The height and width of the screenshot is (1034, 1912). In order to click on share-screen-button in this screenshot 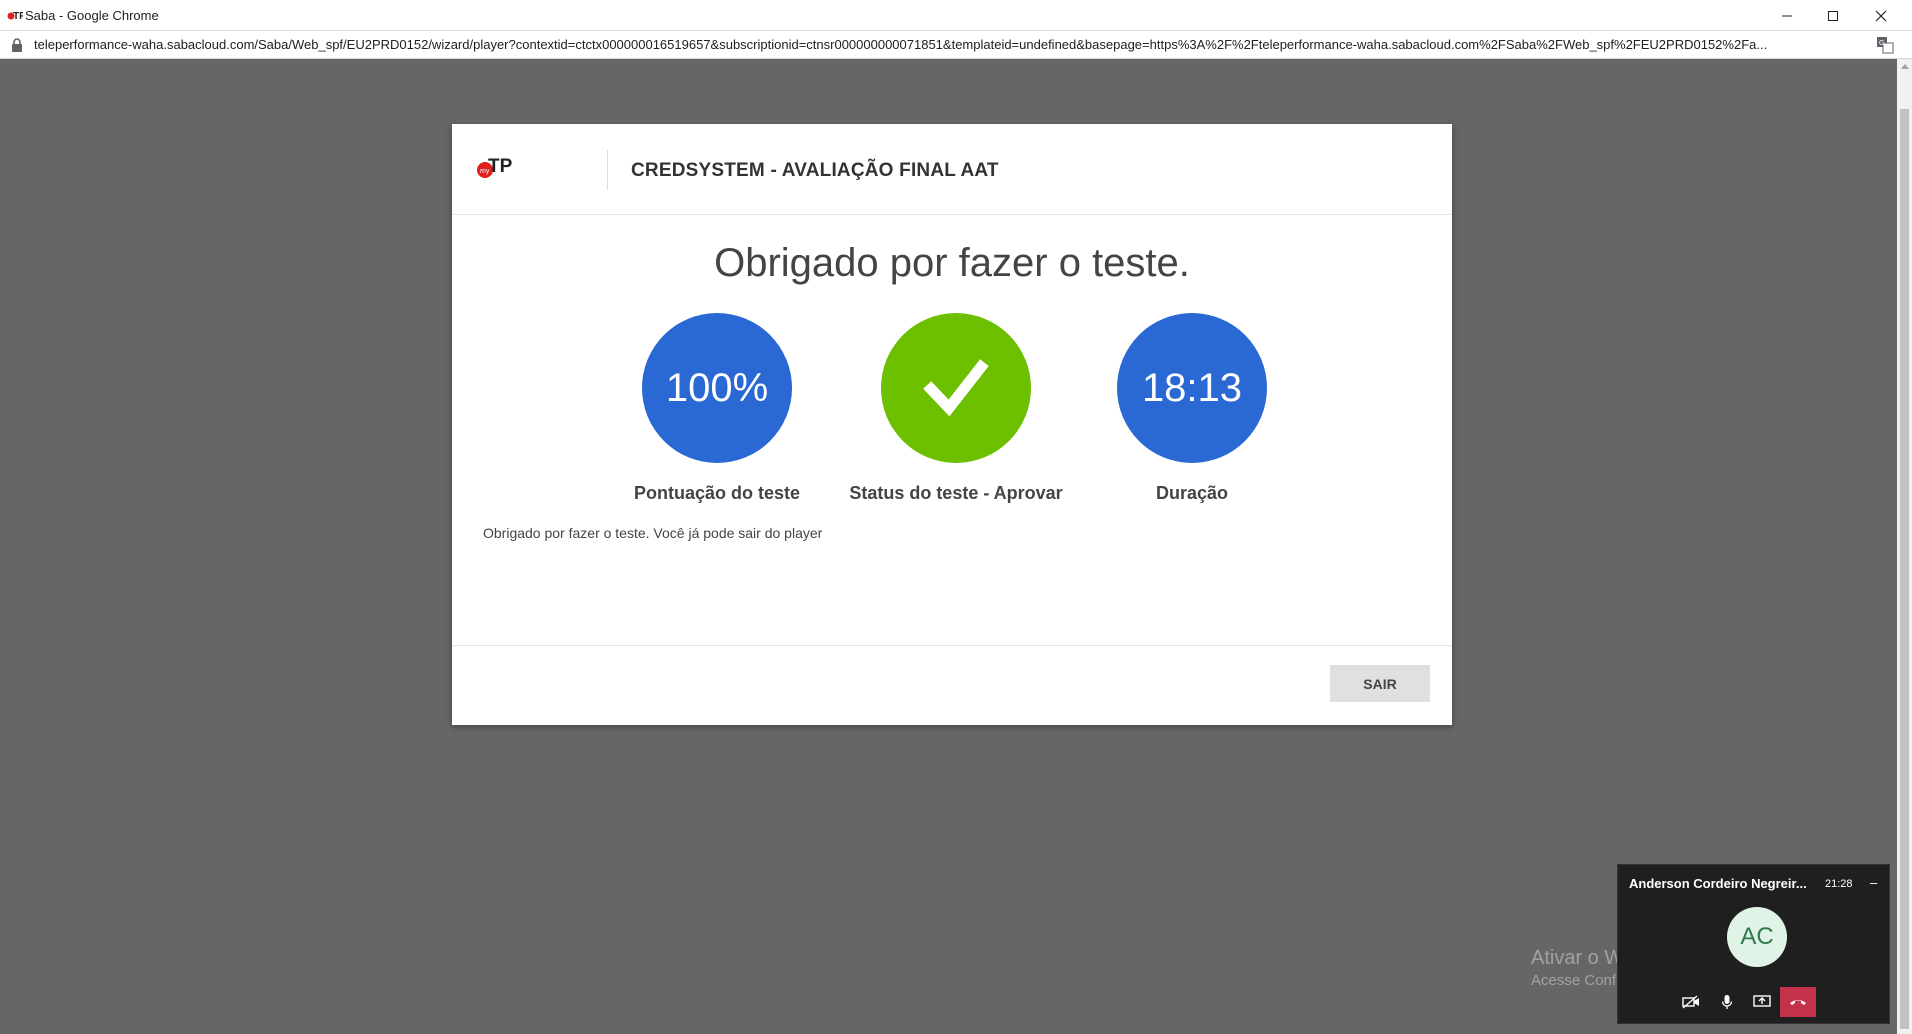, I will do `click(1762, 1002)`.